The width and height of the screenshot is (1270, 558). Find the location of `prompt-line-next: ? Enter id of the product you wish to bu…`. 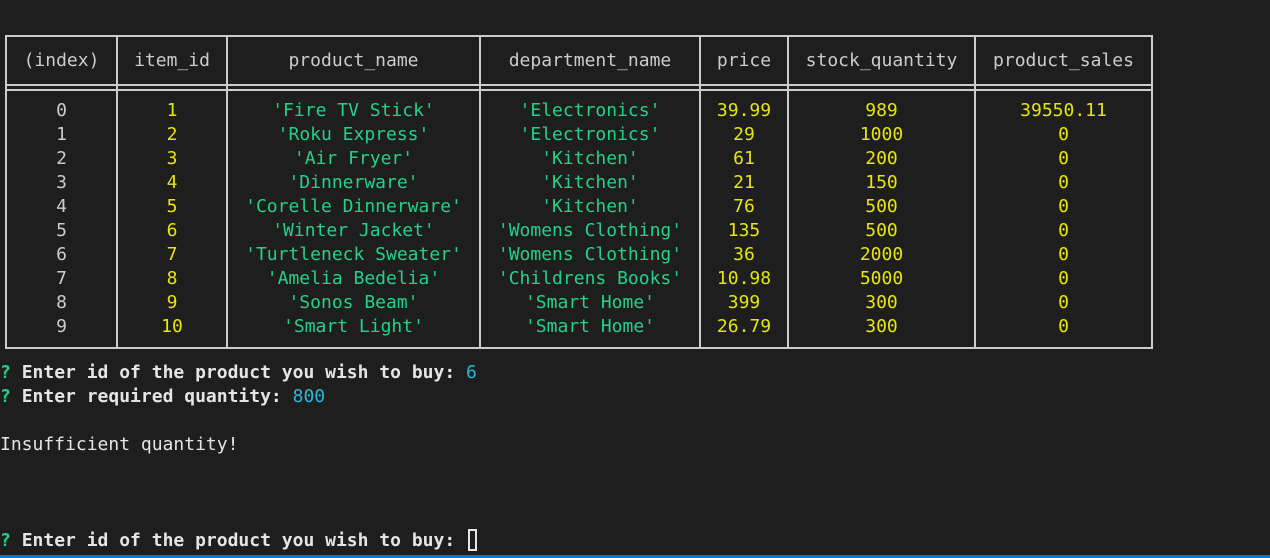

prompt-line-next: ? Enter id of the product you wish to bu… is located at coordinates (239, 541).